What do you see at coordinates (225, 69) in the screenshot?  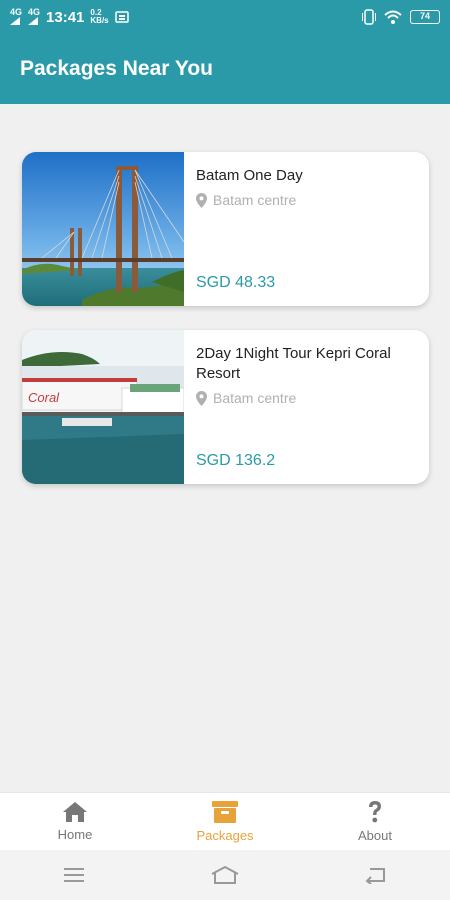 I see `app-header: Packages Near You` at bounding box center [225, 69].